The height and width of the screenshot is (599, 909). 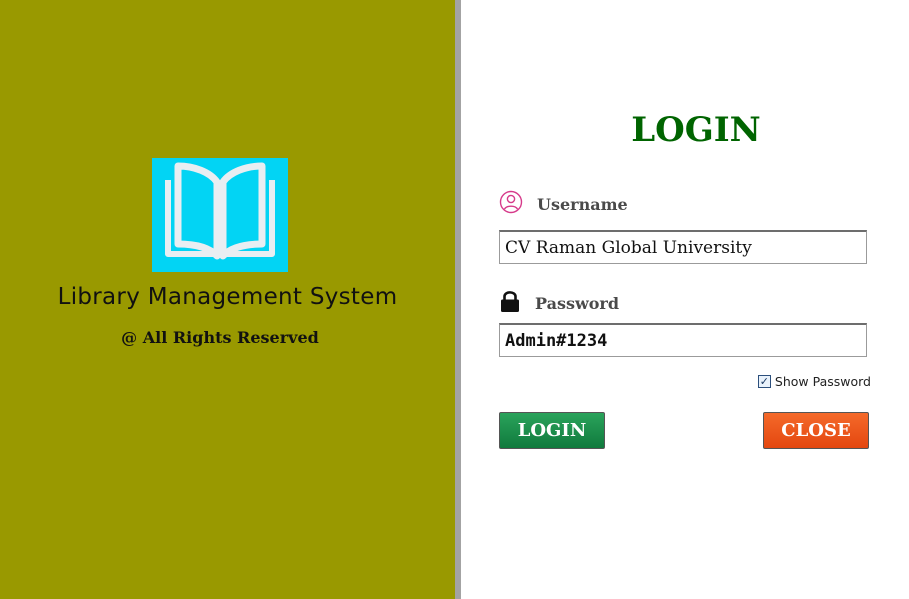 What do you see at coordinates (220, 215) in the screenshot?
I see `open-book-icon` at bounding box center [220, 215].